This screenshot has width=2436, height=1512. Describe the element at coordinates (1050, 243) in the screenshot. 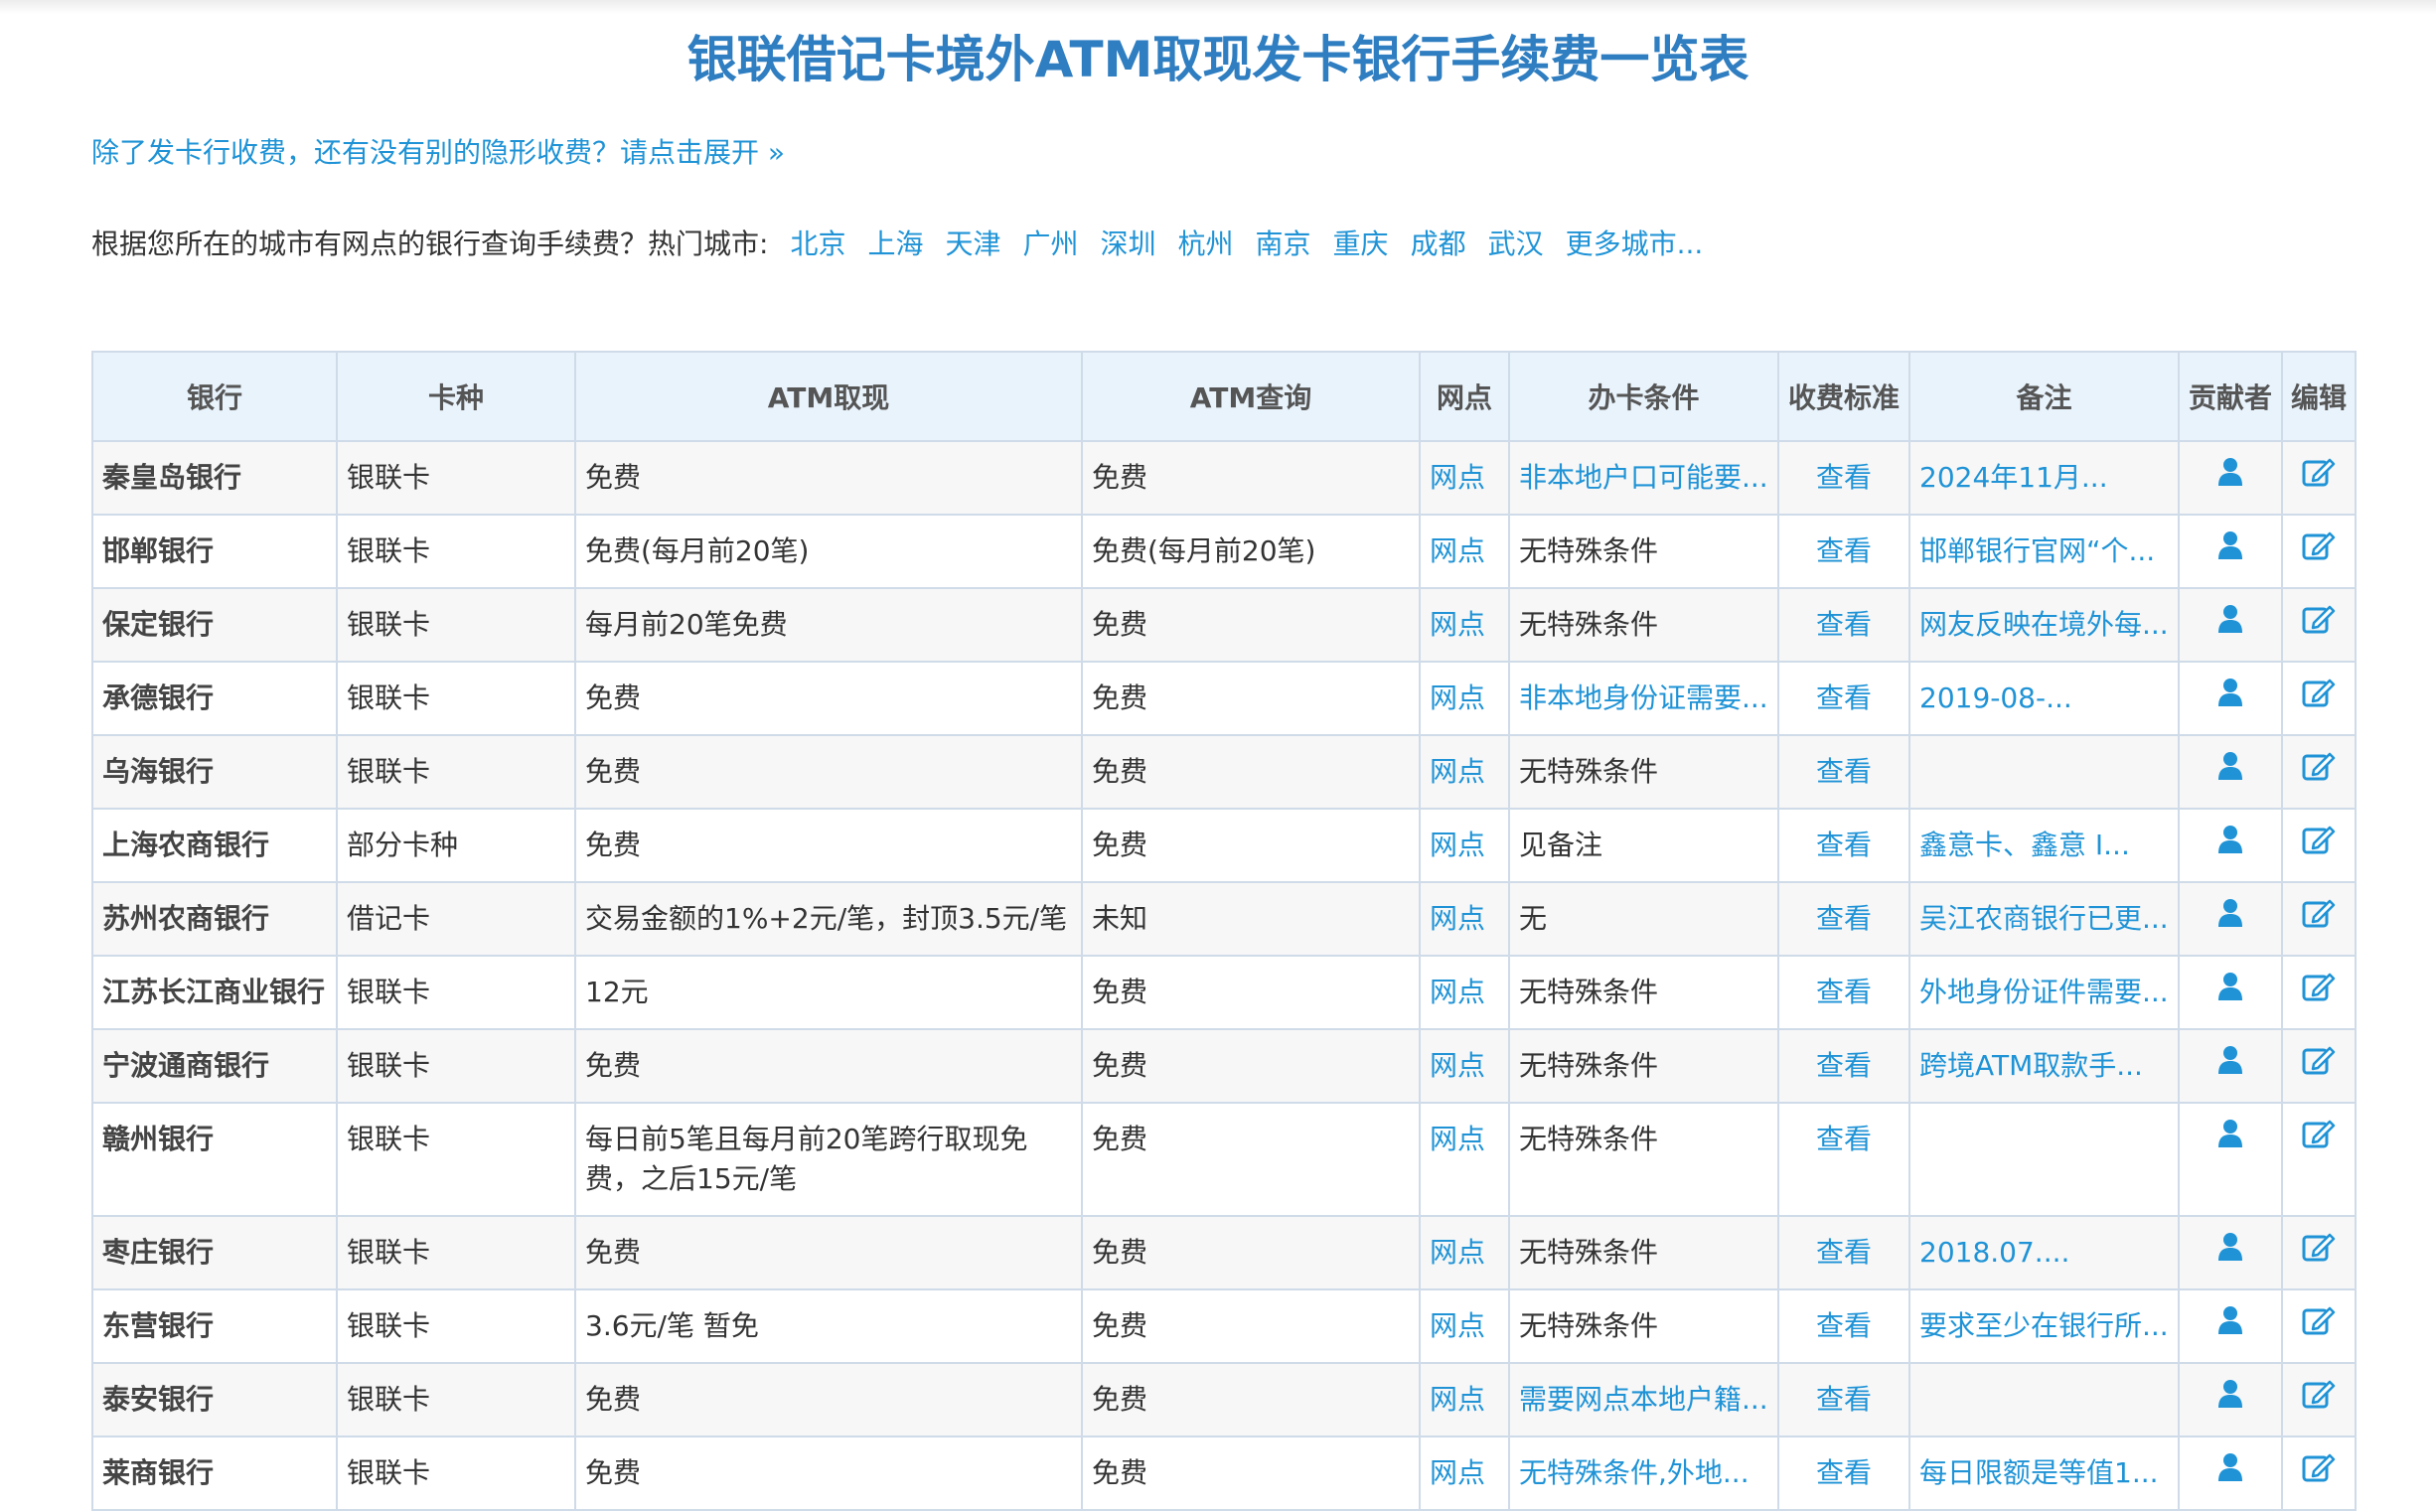

I see `city-link: 广州` at that location.